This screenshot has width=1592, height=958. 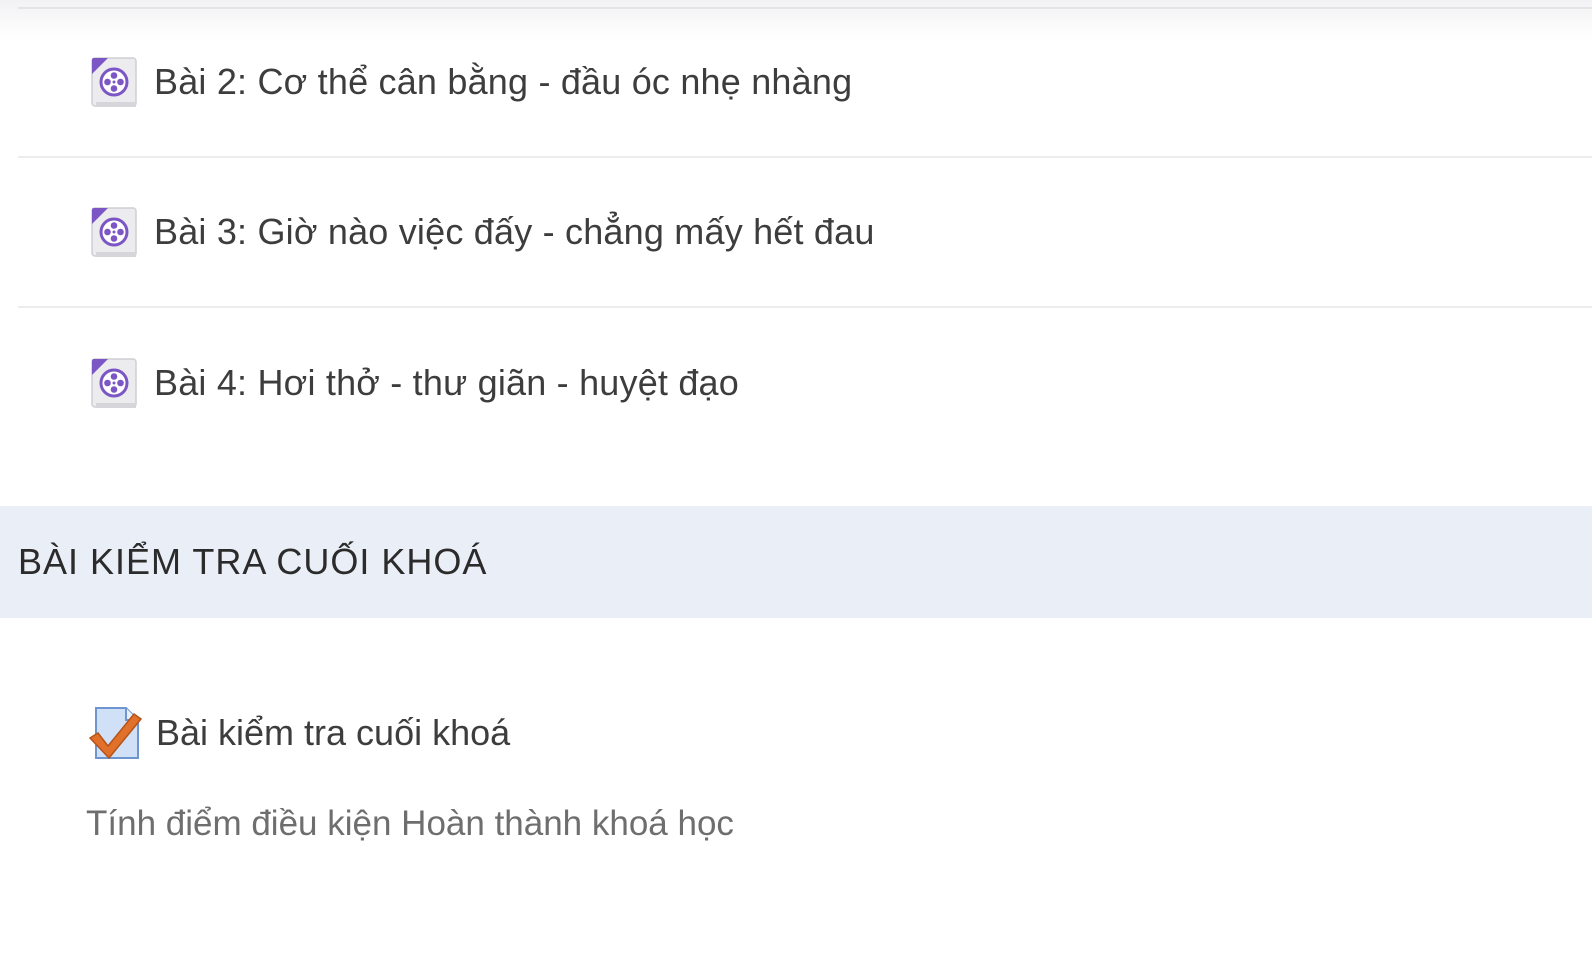 I want to click on section-title: BÀI KIỂM TRA CUỐI KHOÁ, so click(x=253, y=561).